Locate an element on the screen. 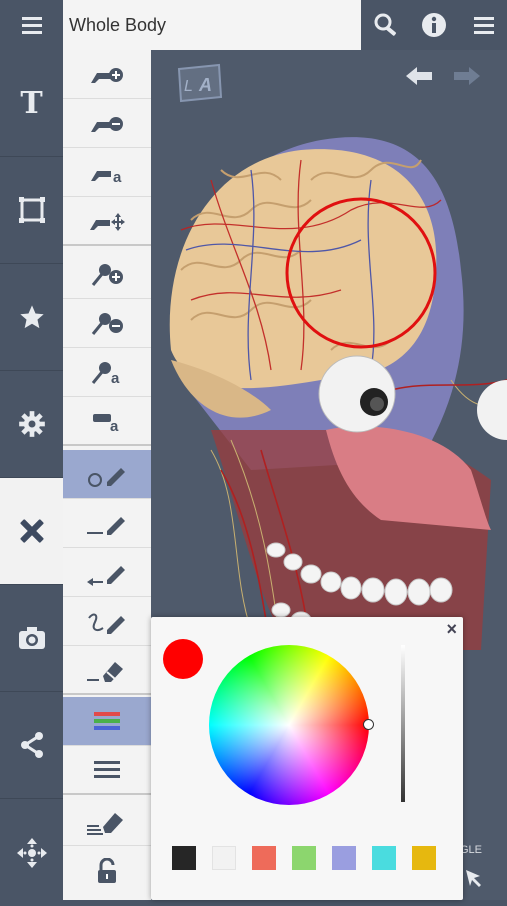 This screenshot has width=507, height=906. tool-remove-label is located at coordinates (107, 123).